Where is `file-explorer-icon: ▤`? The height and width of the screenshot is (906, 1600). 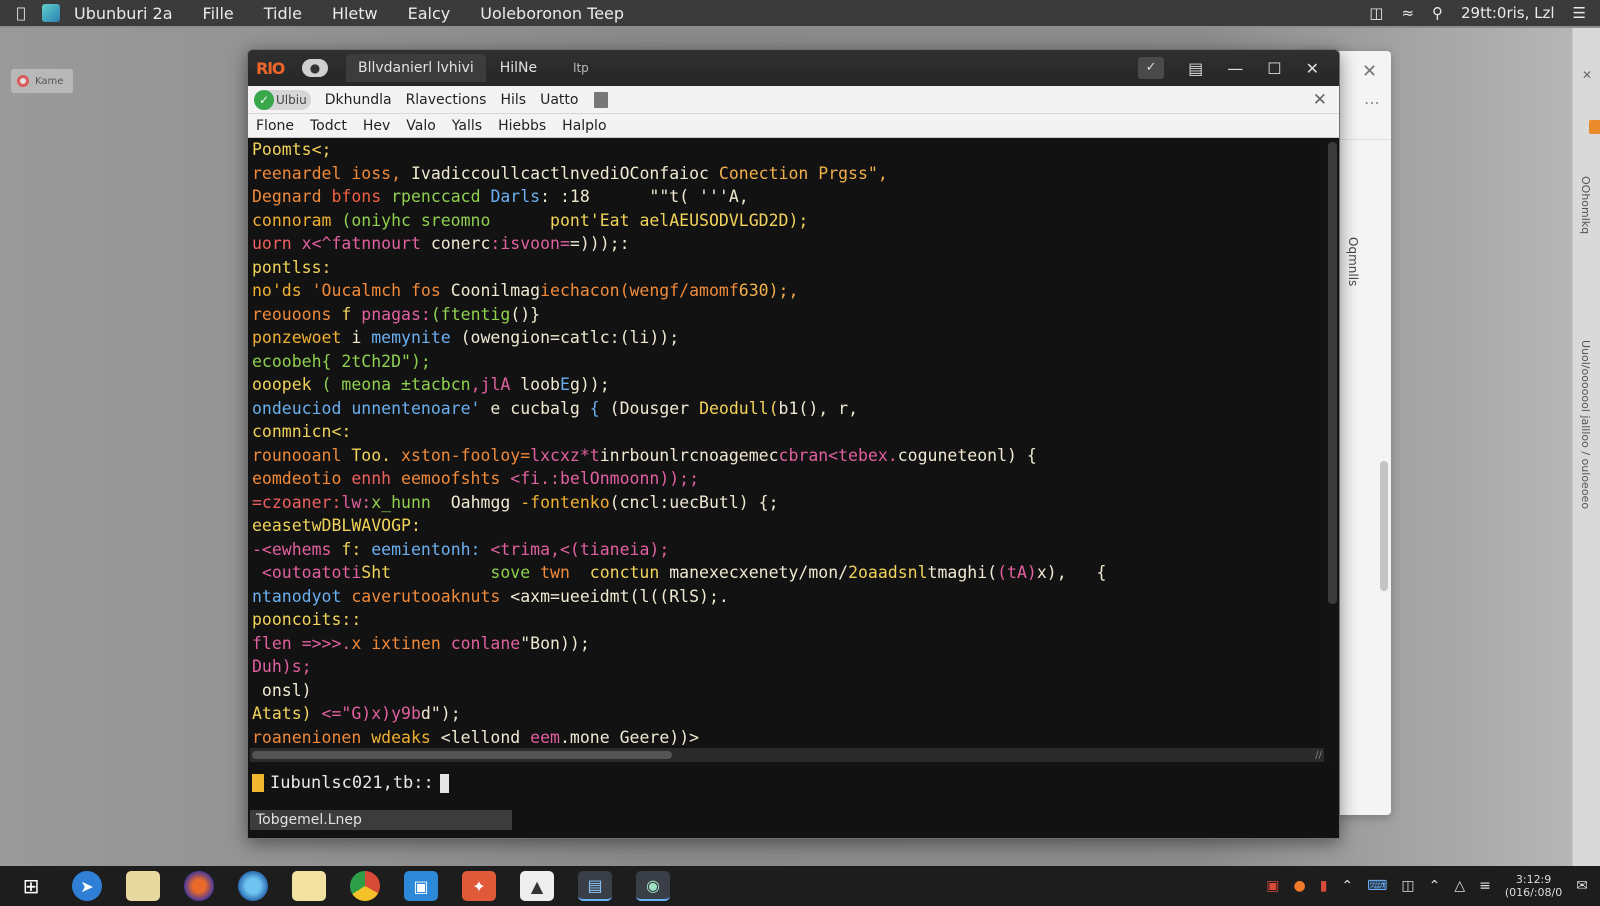 file-explorer-icon: ▤ is located at coordinates (595, 886).